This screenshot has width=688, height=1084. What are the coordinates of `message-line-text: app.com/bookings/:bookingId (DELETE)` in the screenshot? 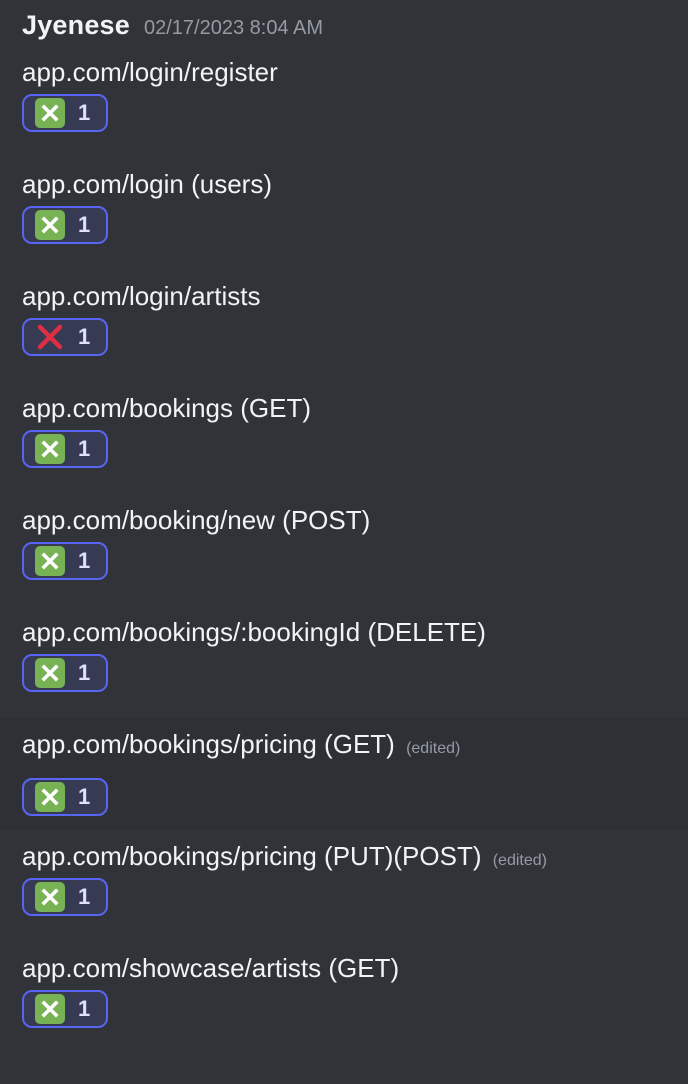 It's located at (254, 632).